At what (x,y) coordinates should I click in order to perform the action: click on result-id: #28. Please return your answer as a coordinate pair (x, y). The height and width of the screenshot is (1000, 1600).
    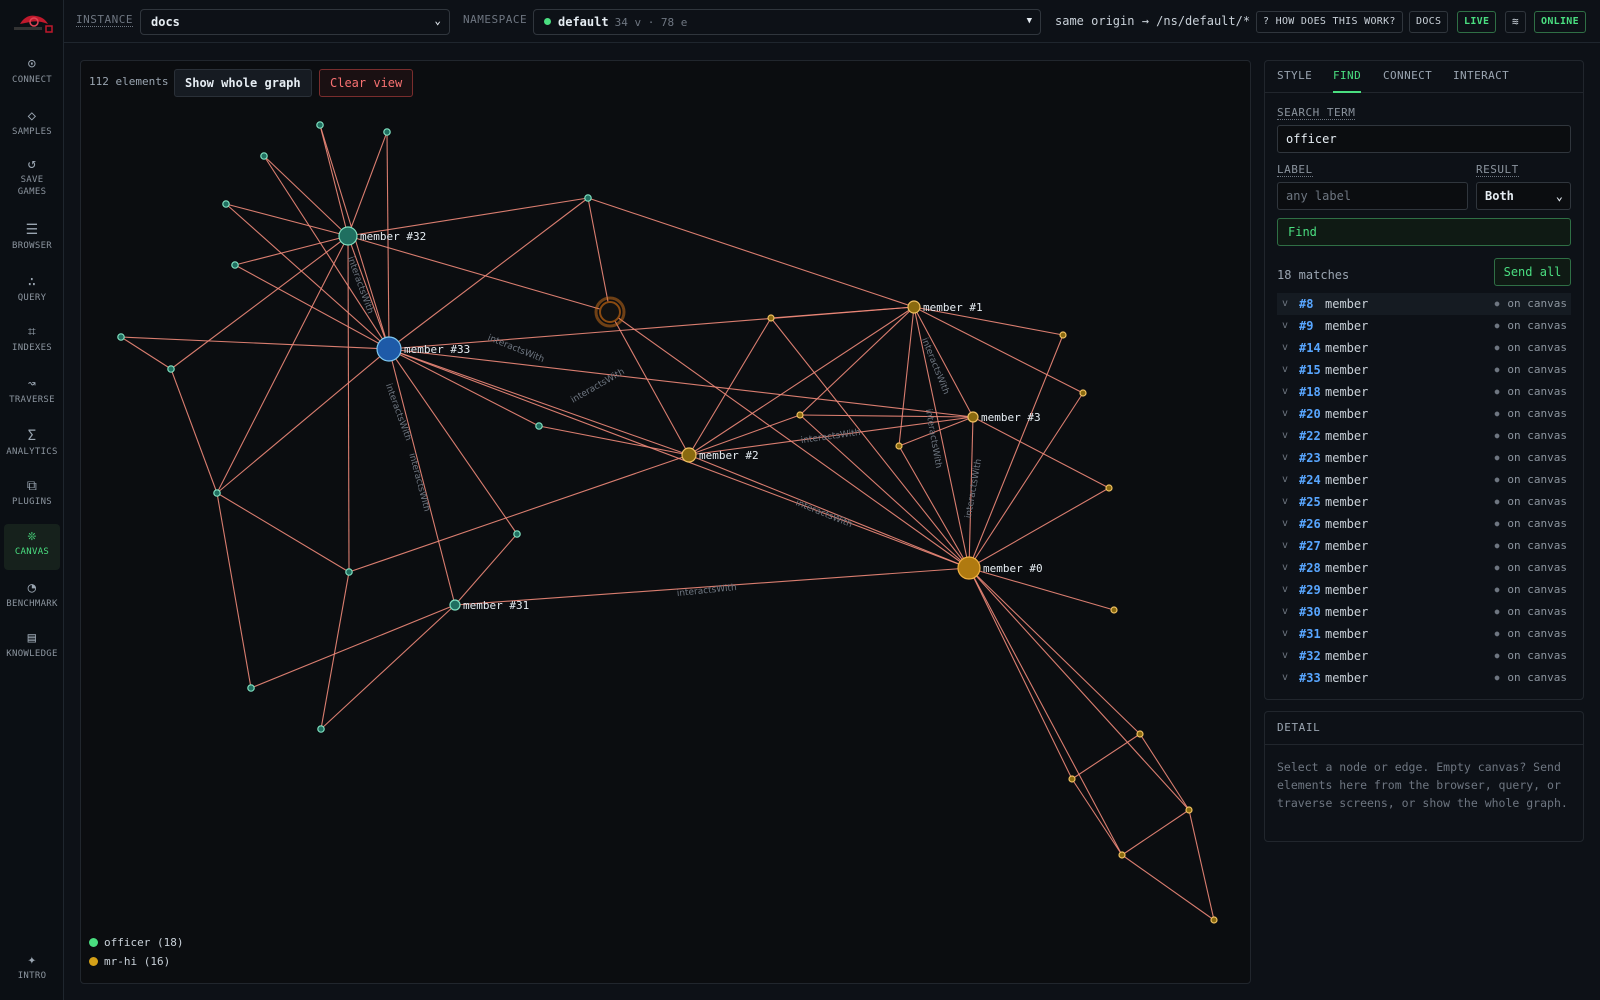
    Looking at the image, I should click on (1310, 568).